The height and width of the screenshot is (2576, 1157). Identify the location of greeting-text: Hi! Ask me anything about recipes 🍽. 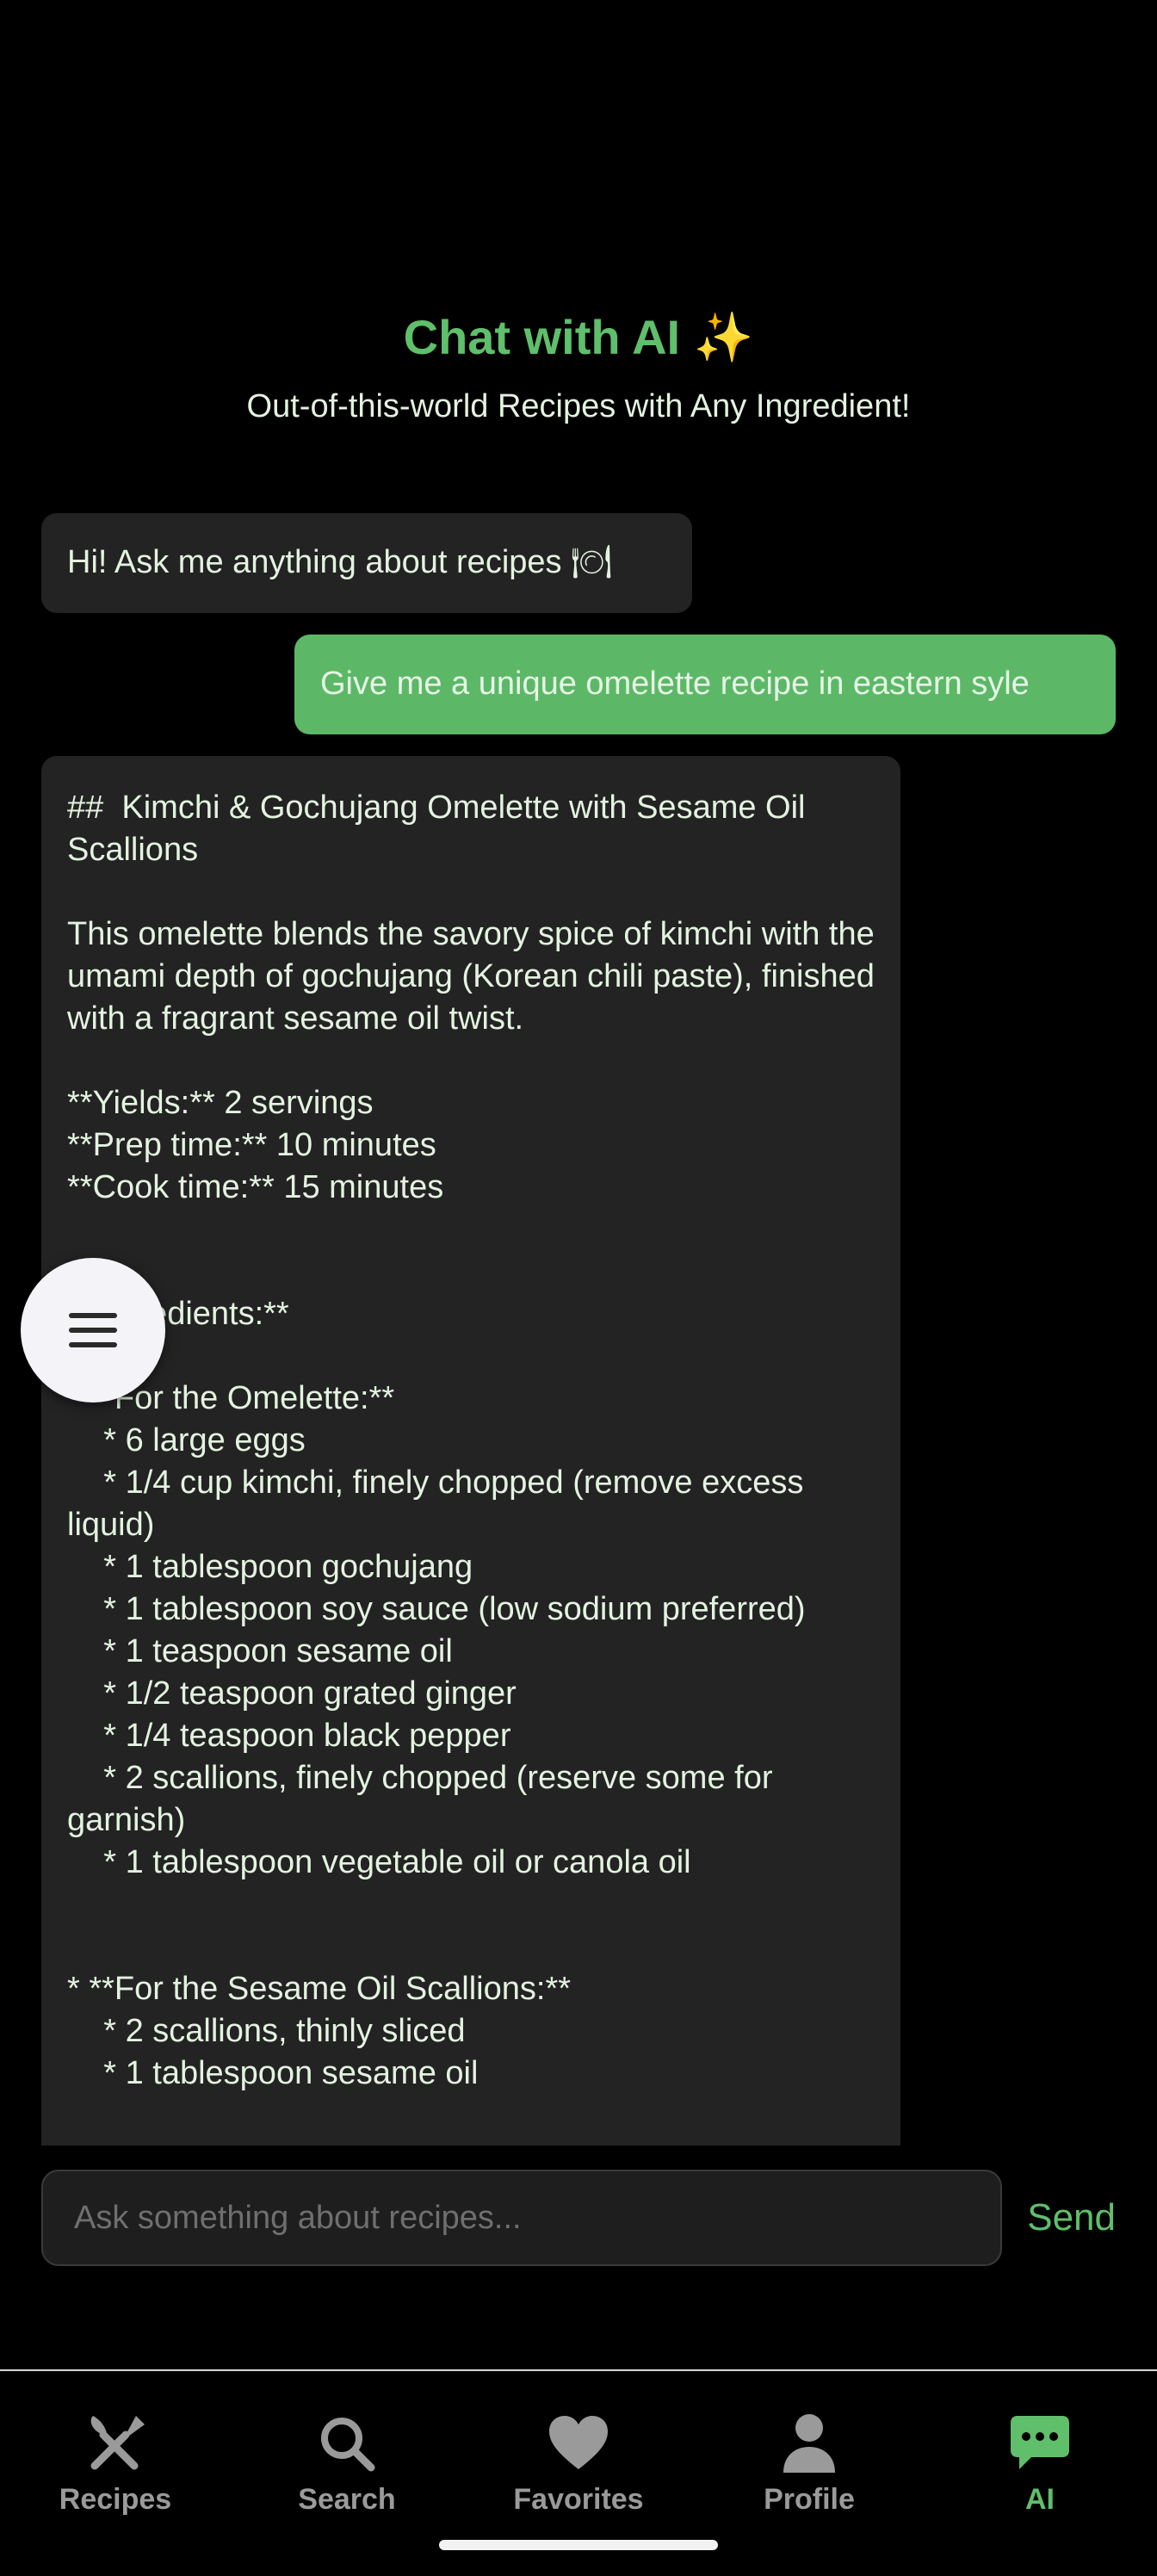
(340, 562).